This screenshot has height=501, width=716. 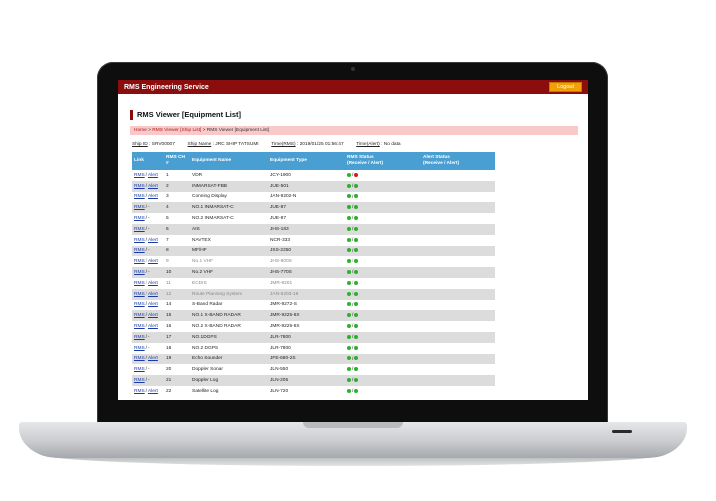 I want to click on ch-cell: 4, so click(x=177, y=208).